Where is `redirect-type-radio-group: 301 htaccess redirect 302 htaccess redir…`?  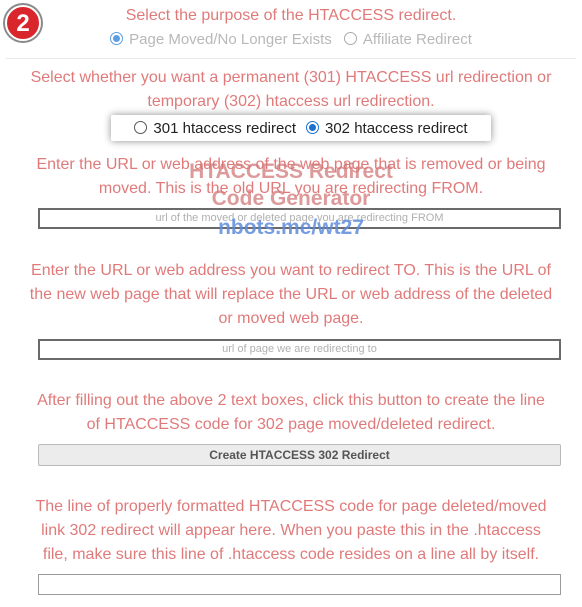
redirect-type-radio-group: 301 htaccess redirect 302 htaccess redir… is located at coordinates (301, 128).